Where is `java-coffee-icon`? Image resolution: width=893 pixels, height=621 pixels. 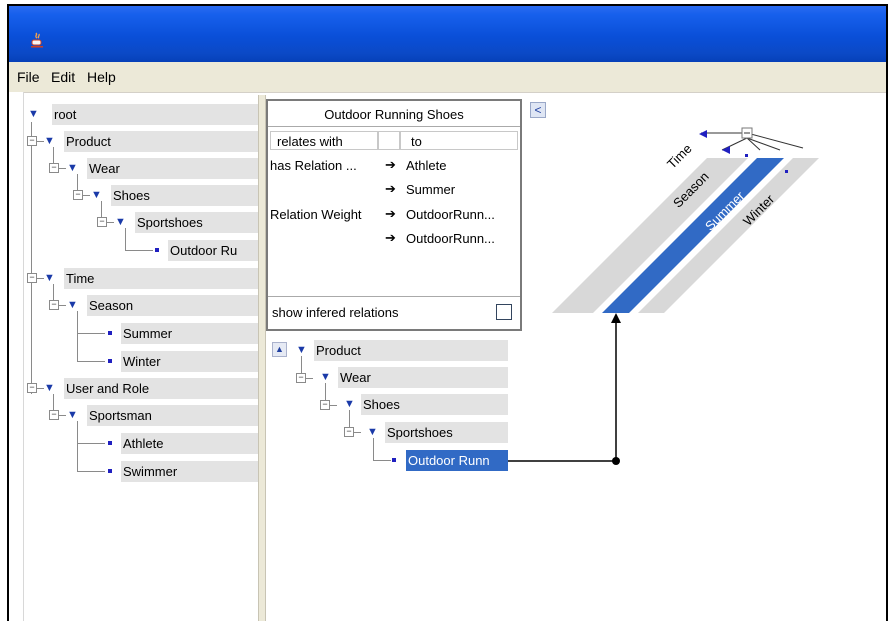
java-coffee-icon is located at coordinates (37, 40).